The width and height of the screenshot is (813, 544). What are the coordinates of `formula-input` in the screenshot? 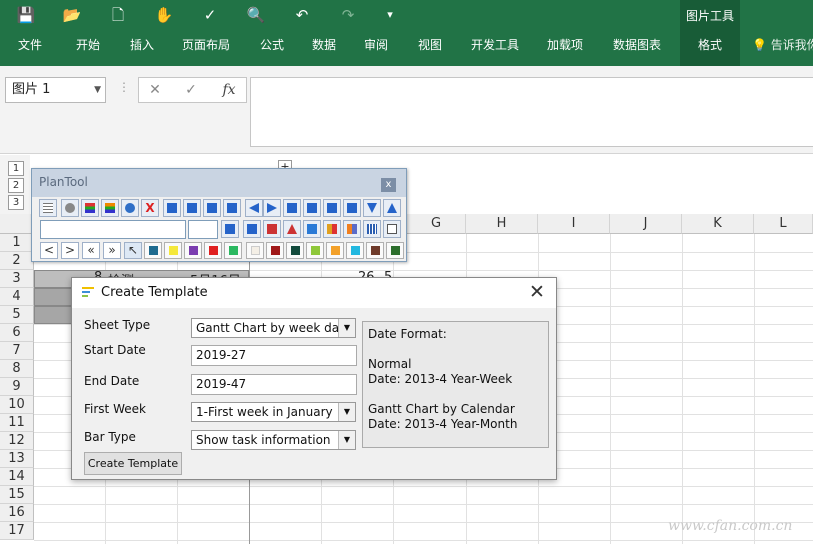 It's located at (531, 112).